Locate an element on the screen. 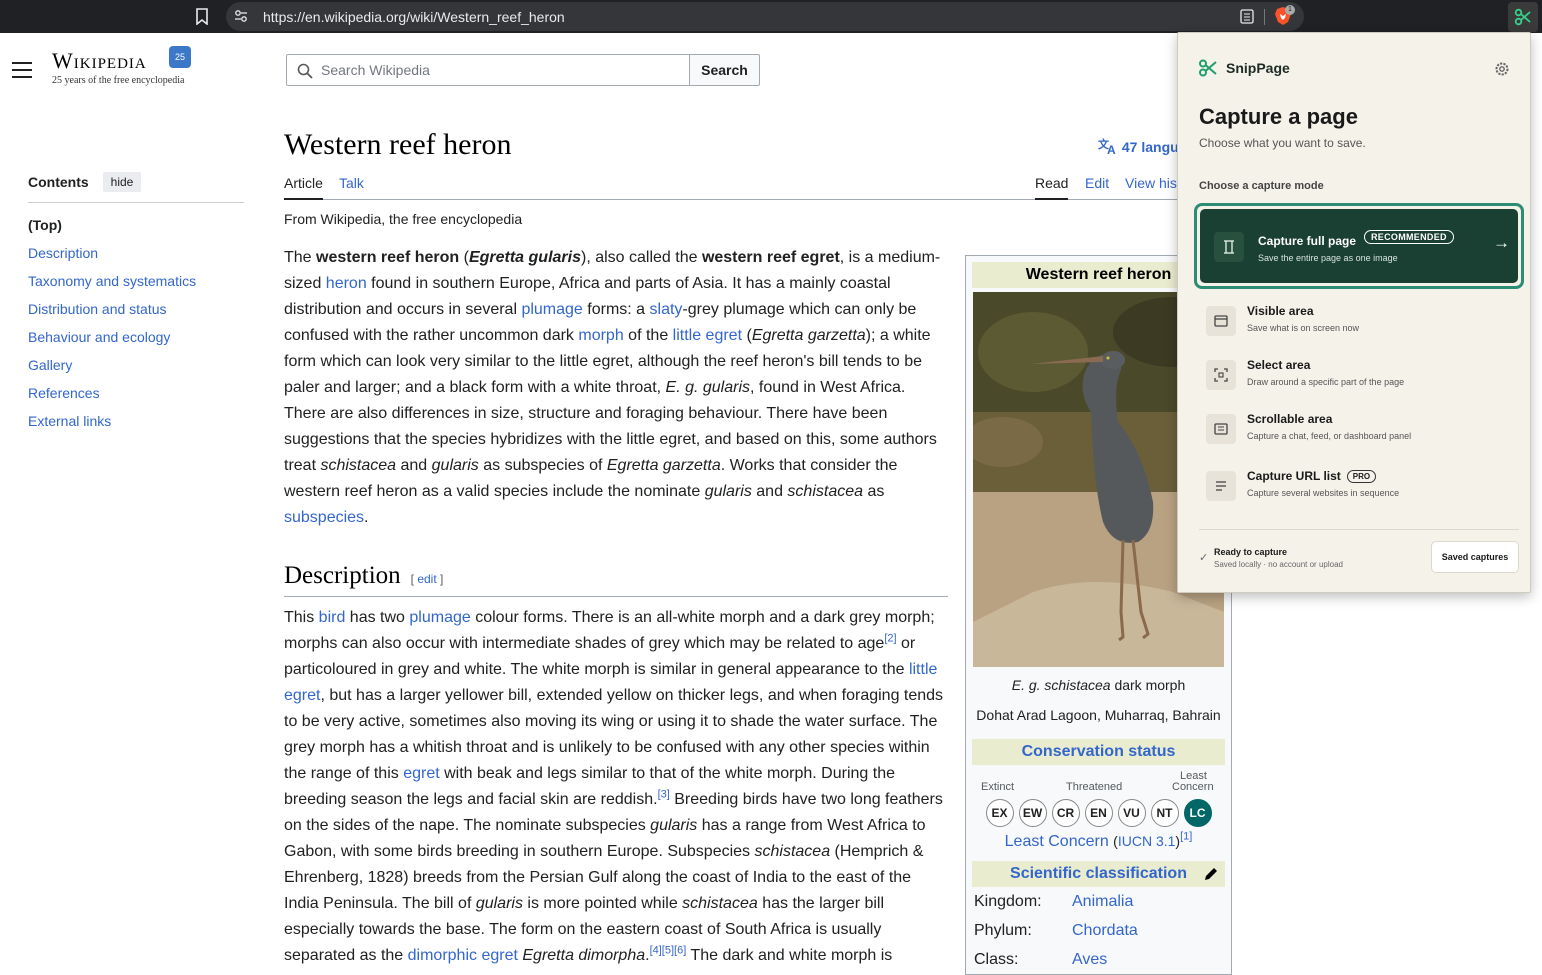  full-page-title: Capture full page is located at coordinates (1307, 241).